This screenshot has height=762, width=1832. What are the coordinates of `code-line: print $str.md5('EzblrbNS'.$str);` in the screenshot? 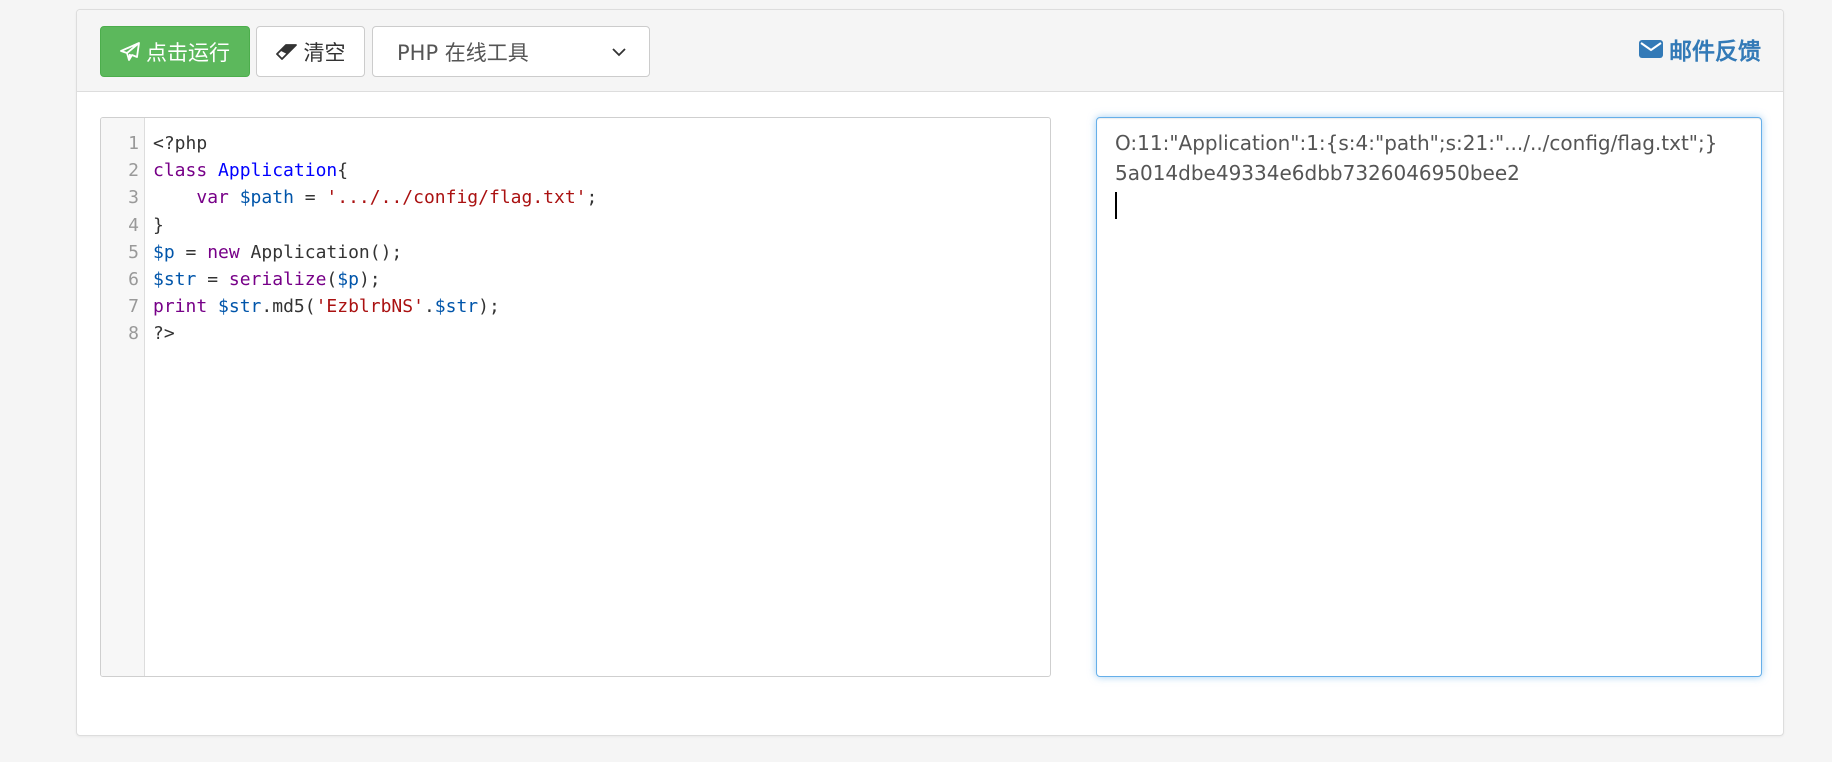 It's located at (601, 306).